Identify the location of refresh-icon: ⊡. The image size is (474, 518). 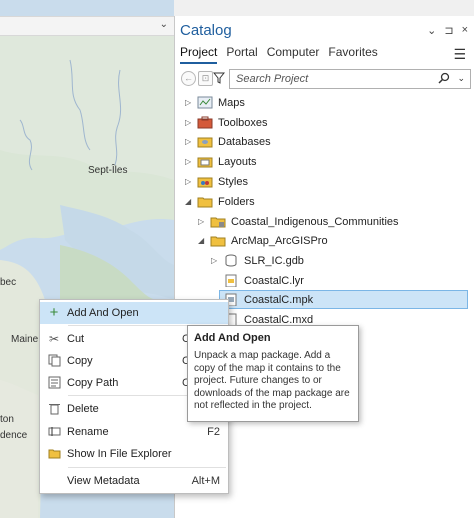
(205, 78).